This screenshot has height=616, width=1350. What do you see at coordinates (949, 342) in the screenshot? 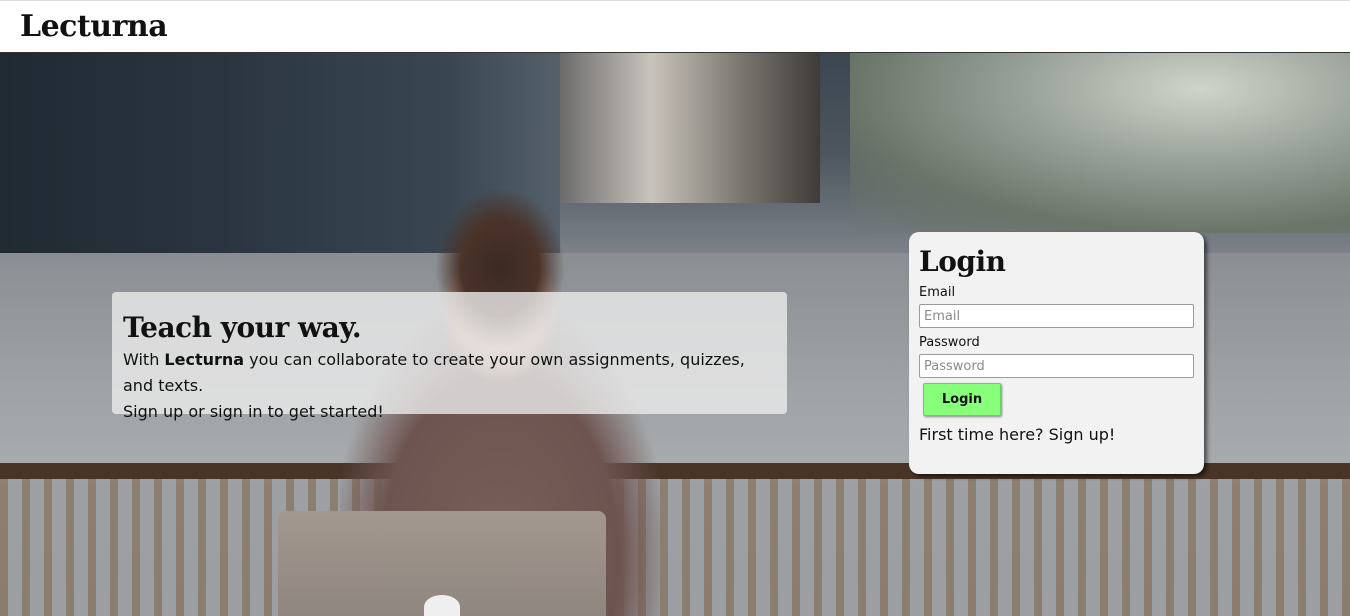
I see `password-label: Password` at bounding box center [949, 342].